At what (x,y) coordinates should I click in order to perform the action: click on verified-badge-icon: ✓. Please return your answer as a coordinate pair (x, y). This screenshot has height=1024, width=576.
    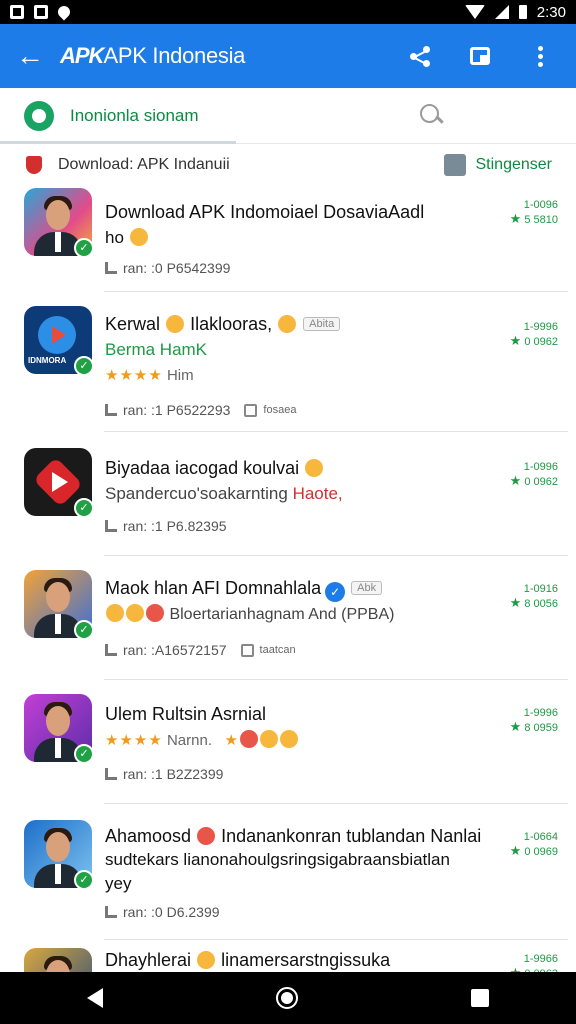
    Looking at the image, I should click on (335, 592).